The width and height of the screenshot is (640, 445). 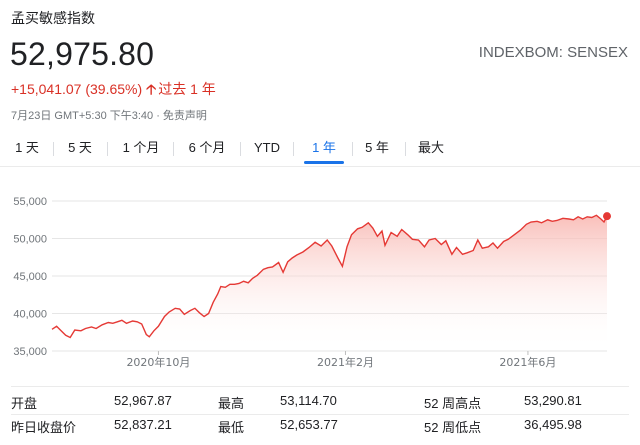 I want to click on tab-label: 6 个月, so click(x=207, y=147).